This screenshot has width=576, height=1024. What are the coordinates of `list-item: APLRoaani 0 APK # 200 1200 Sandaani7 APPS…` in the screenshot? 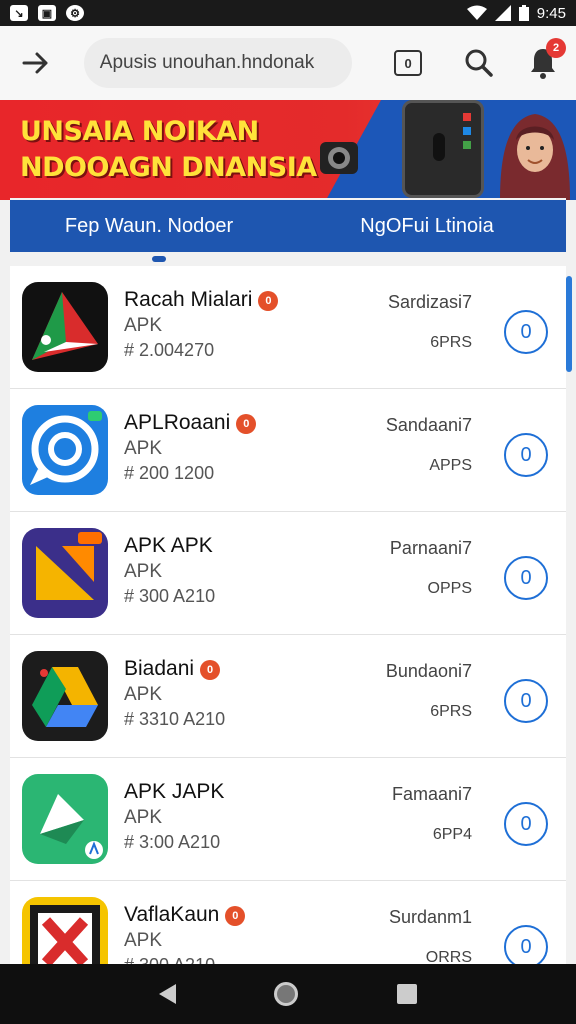 It's located at (288, 450).